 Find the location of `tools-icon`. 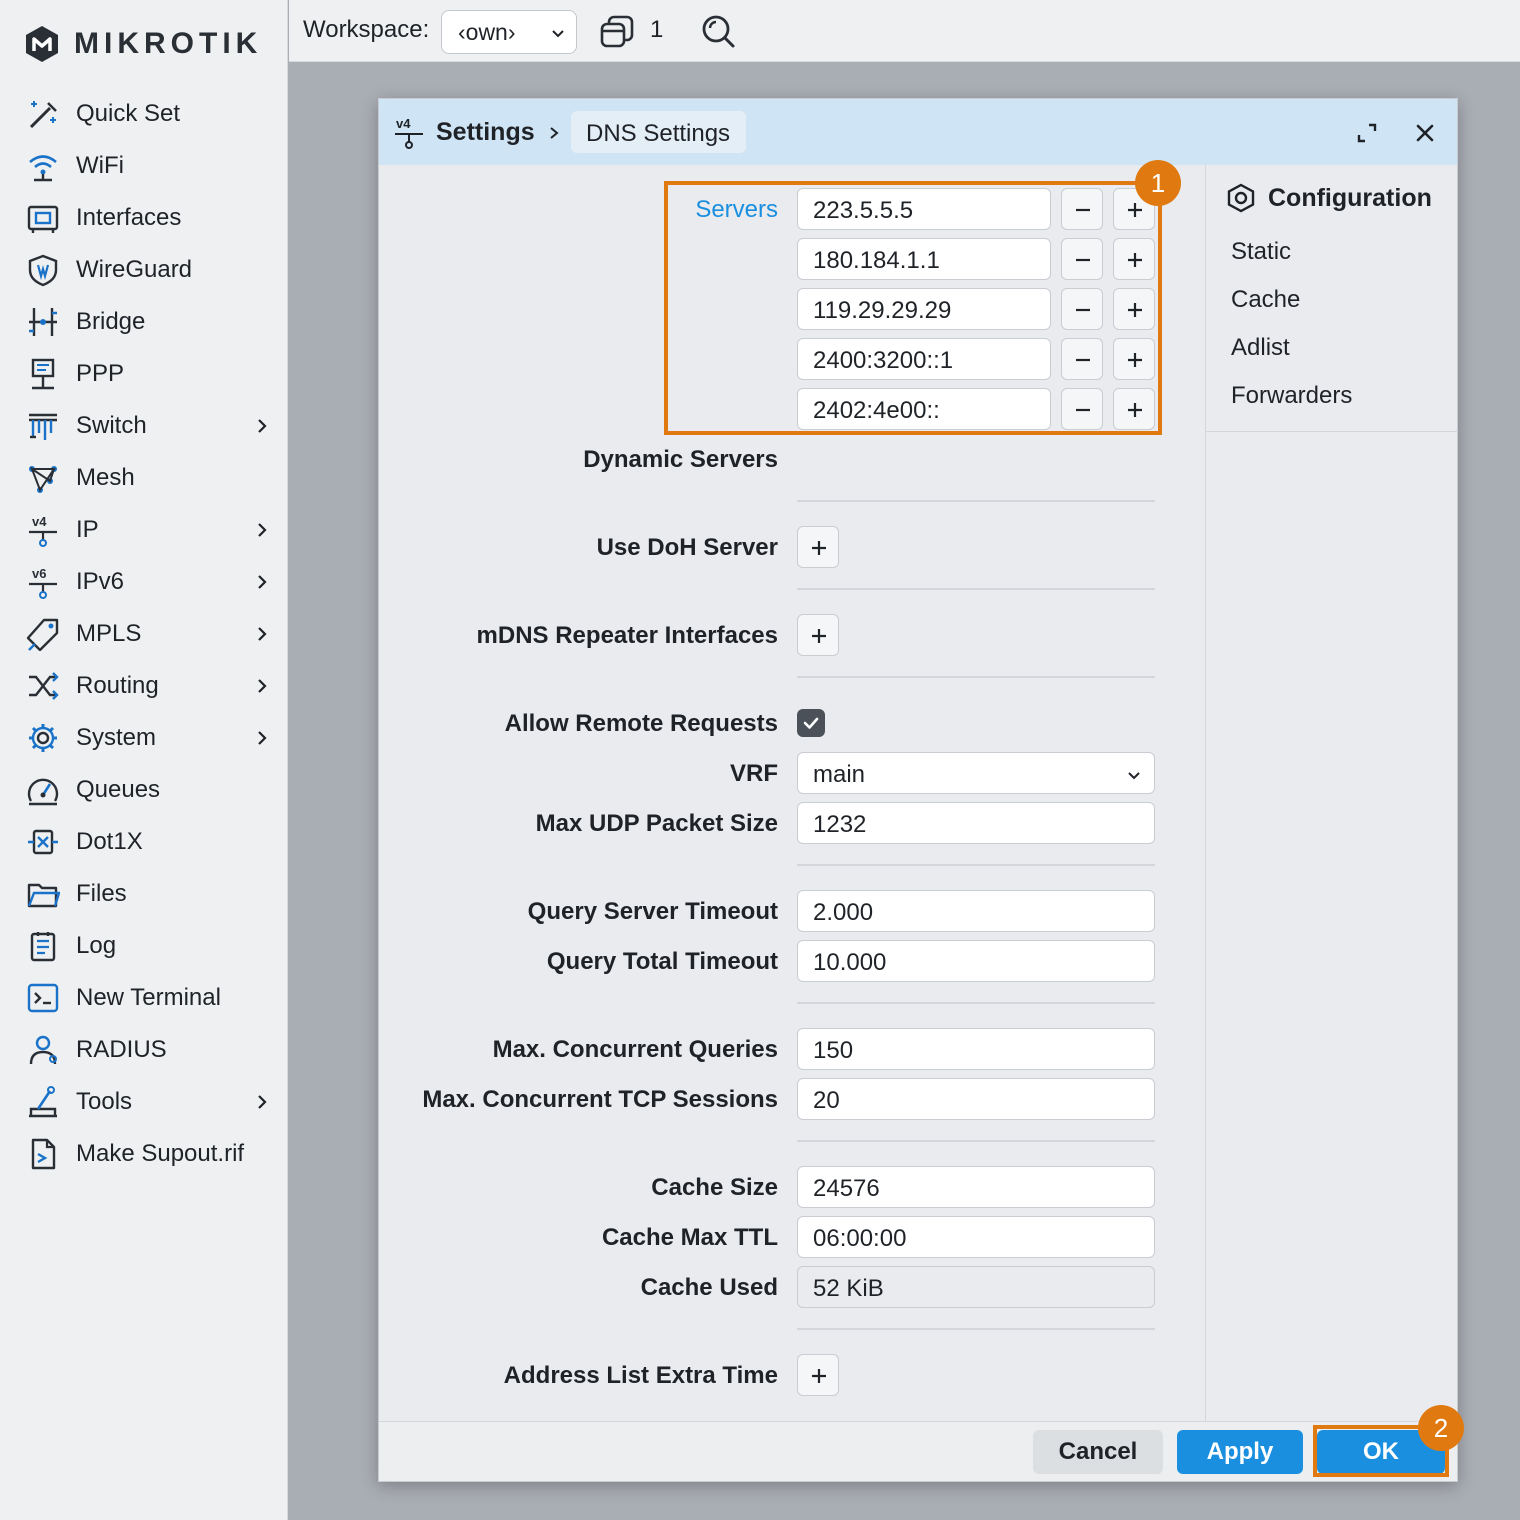

tools-icon is located at coordinates (43, 1102).